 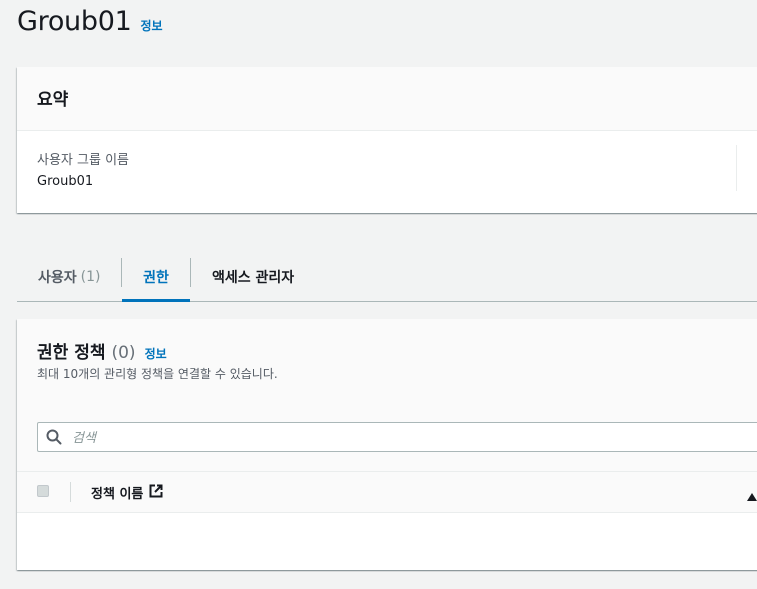 I want to click on tab-access-advisor: 액세스 관리자, so click(x=253, y=277).